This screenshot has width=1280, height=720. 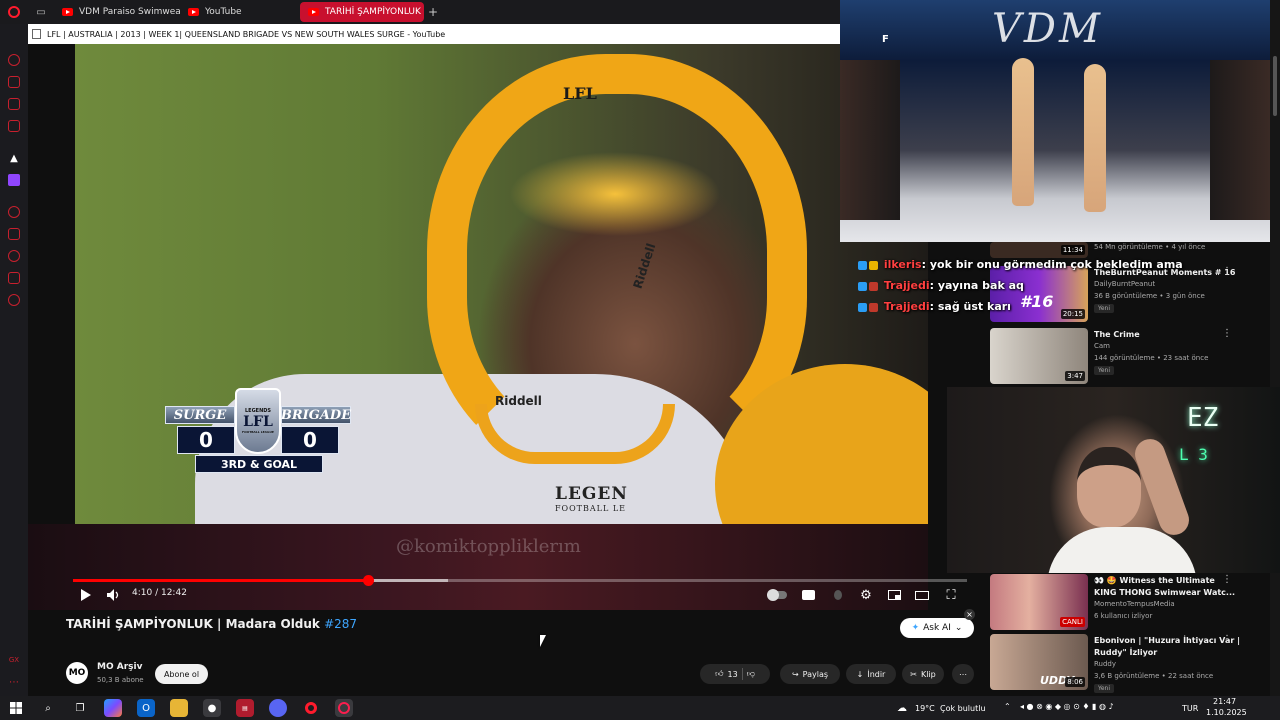 I want to click on pip-channel-badge: F, so click(x=885, y=39).